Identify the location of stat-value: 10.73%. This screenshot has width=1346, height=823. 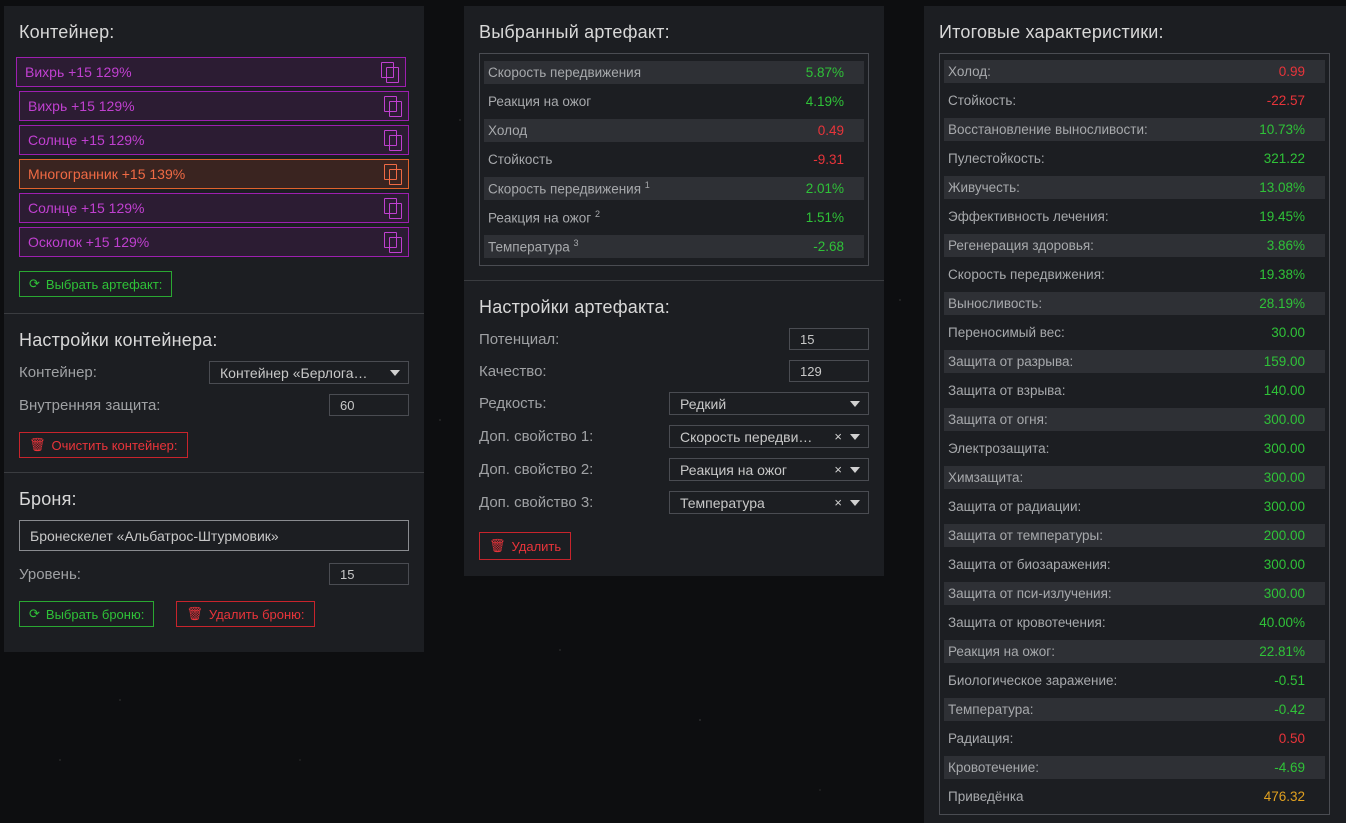
(1282, 129).